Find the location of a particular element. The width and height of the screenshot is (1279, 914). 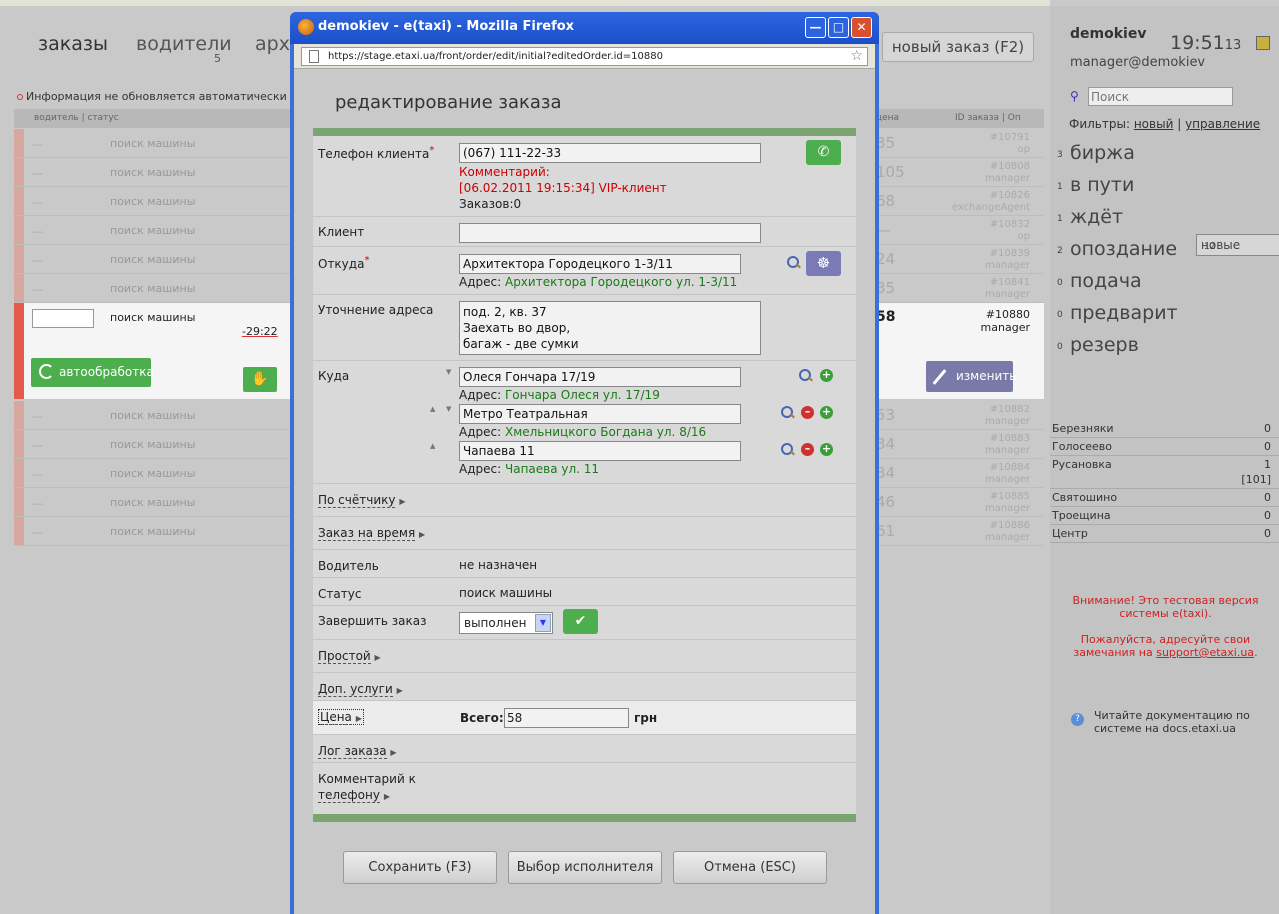

save-button: Сохранить (F3) is located at coordinates (420, 867).